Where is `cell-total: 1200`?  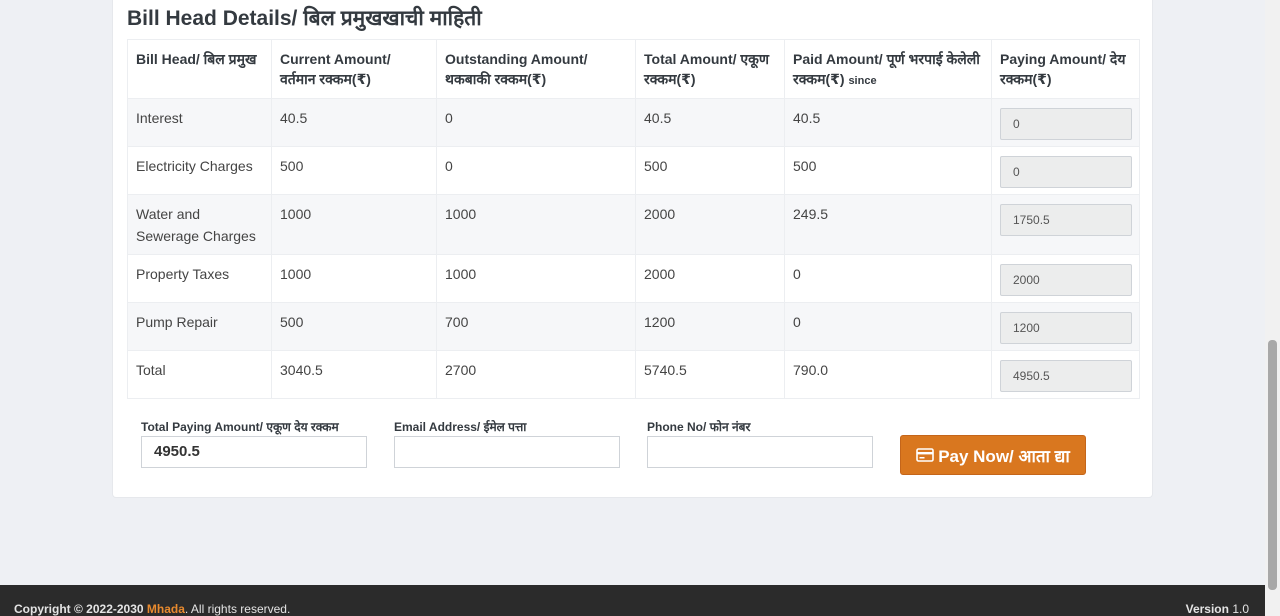 cell-total: 1200 is located at coordinates (710, 326).